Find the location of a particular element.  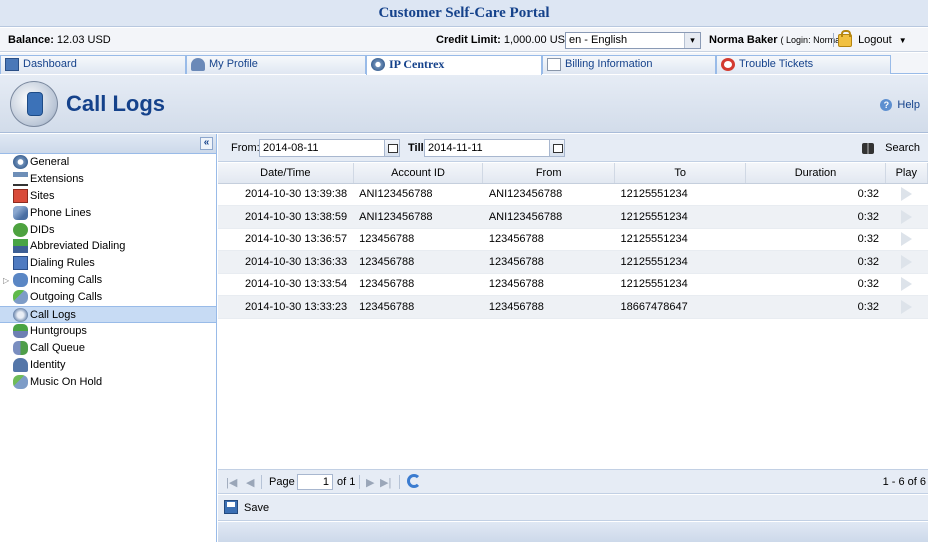

tab-trouble-tickets: Trouble Tickets is located at coordinates (803, 64).